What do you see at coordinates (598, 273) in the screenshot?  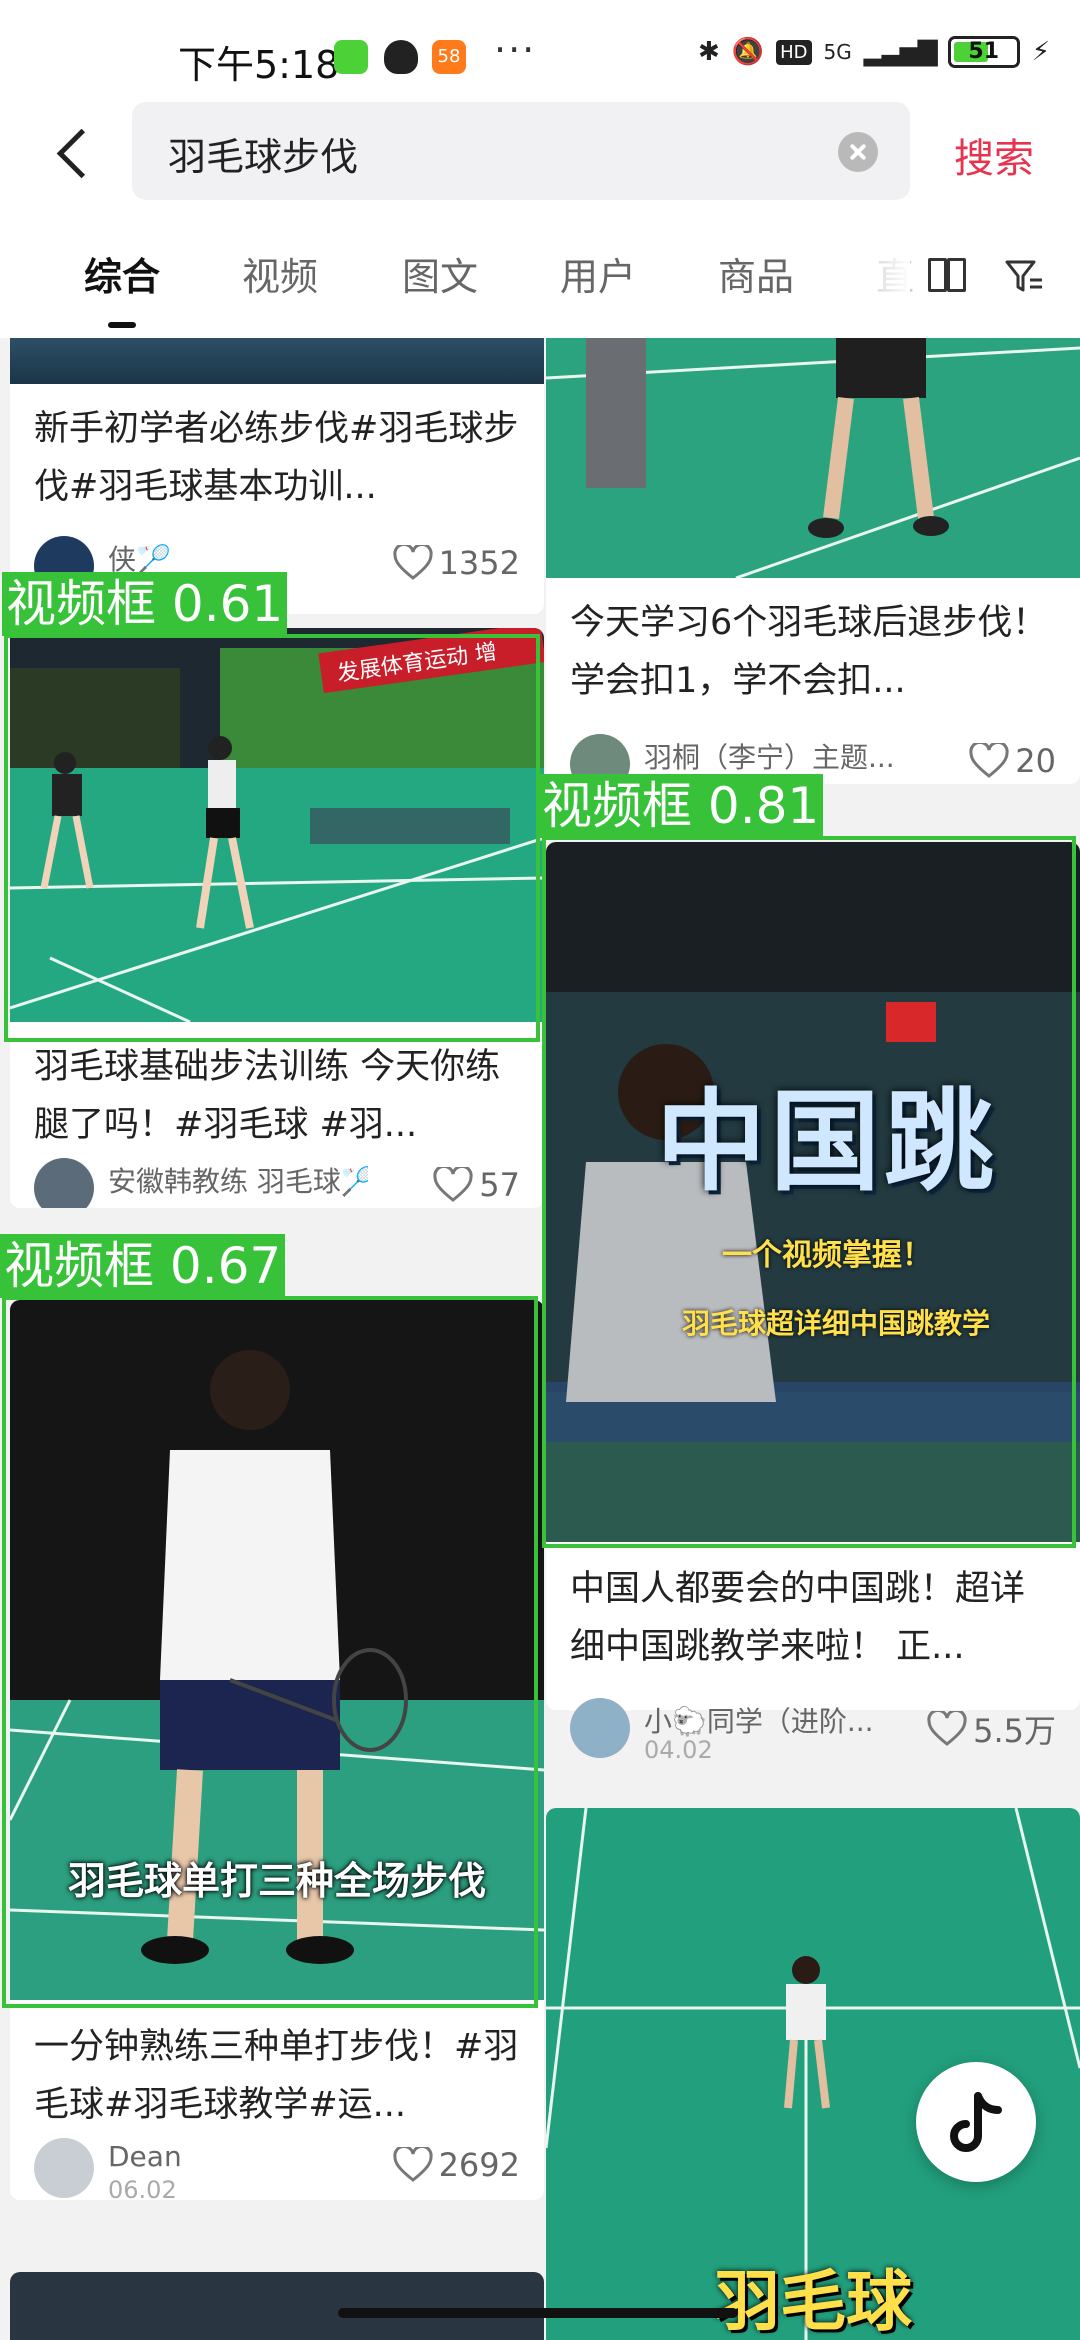 I see `tab-users: 用户` at bounding box center [598, 273].